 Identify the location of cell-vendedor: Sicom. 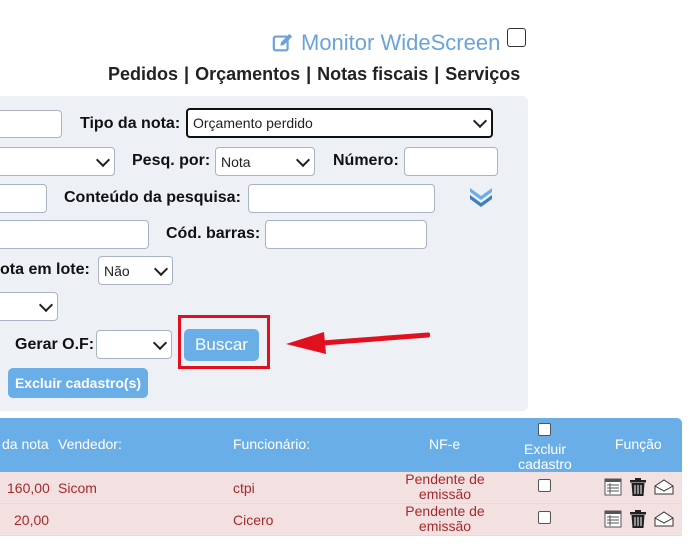
(77, 488).